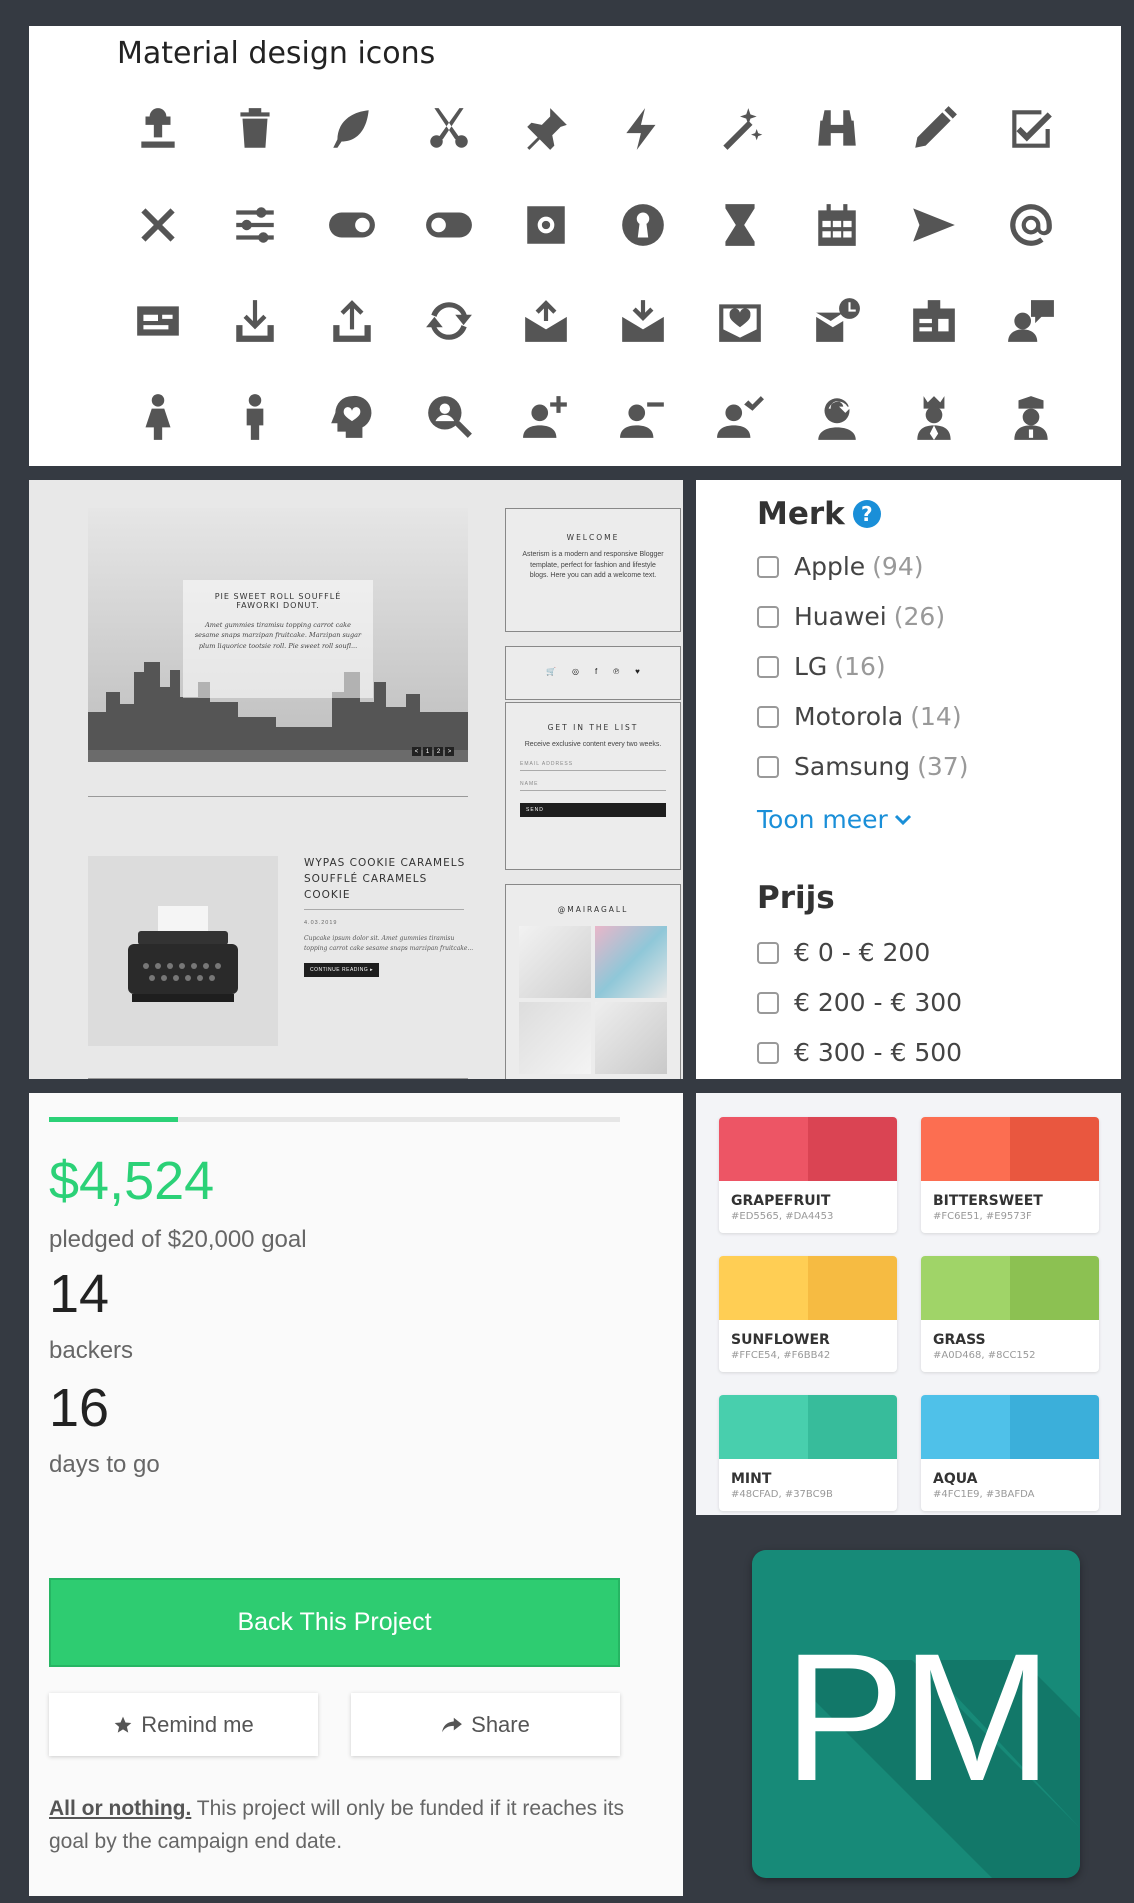 This screenshot has height=1903, width=1134. What do you see at coordinates (637, 671) in the screenshot?
I see `heart-icon: ♥` at bounding box center [637, 671].